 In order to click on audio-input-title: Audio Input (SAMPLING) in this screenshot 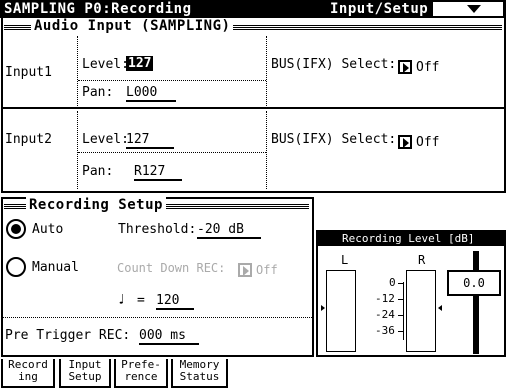, I will do `click(132, 26)`.